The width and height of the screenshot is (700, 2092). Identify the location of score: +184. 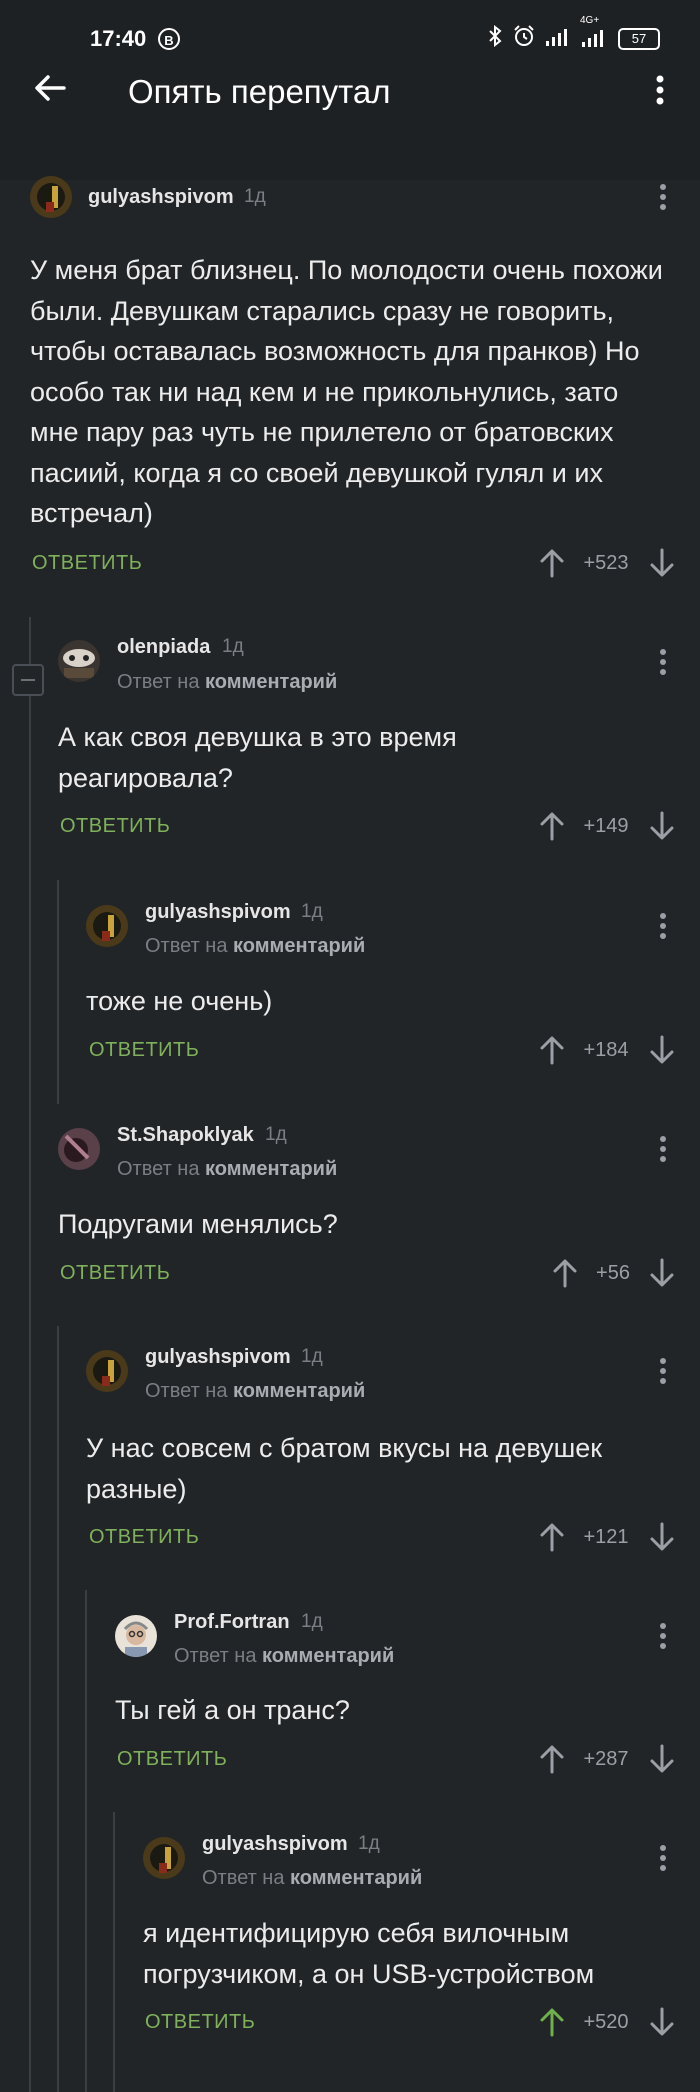
(606, 1050).